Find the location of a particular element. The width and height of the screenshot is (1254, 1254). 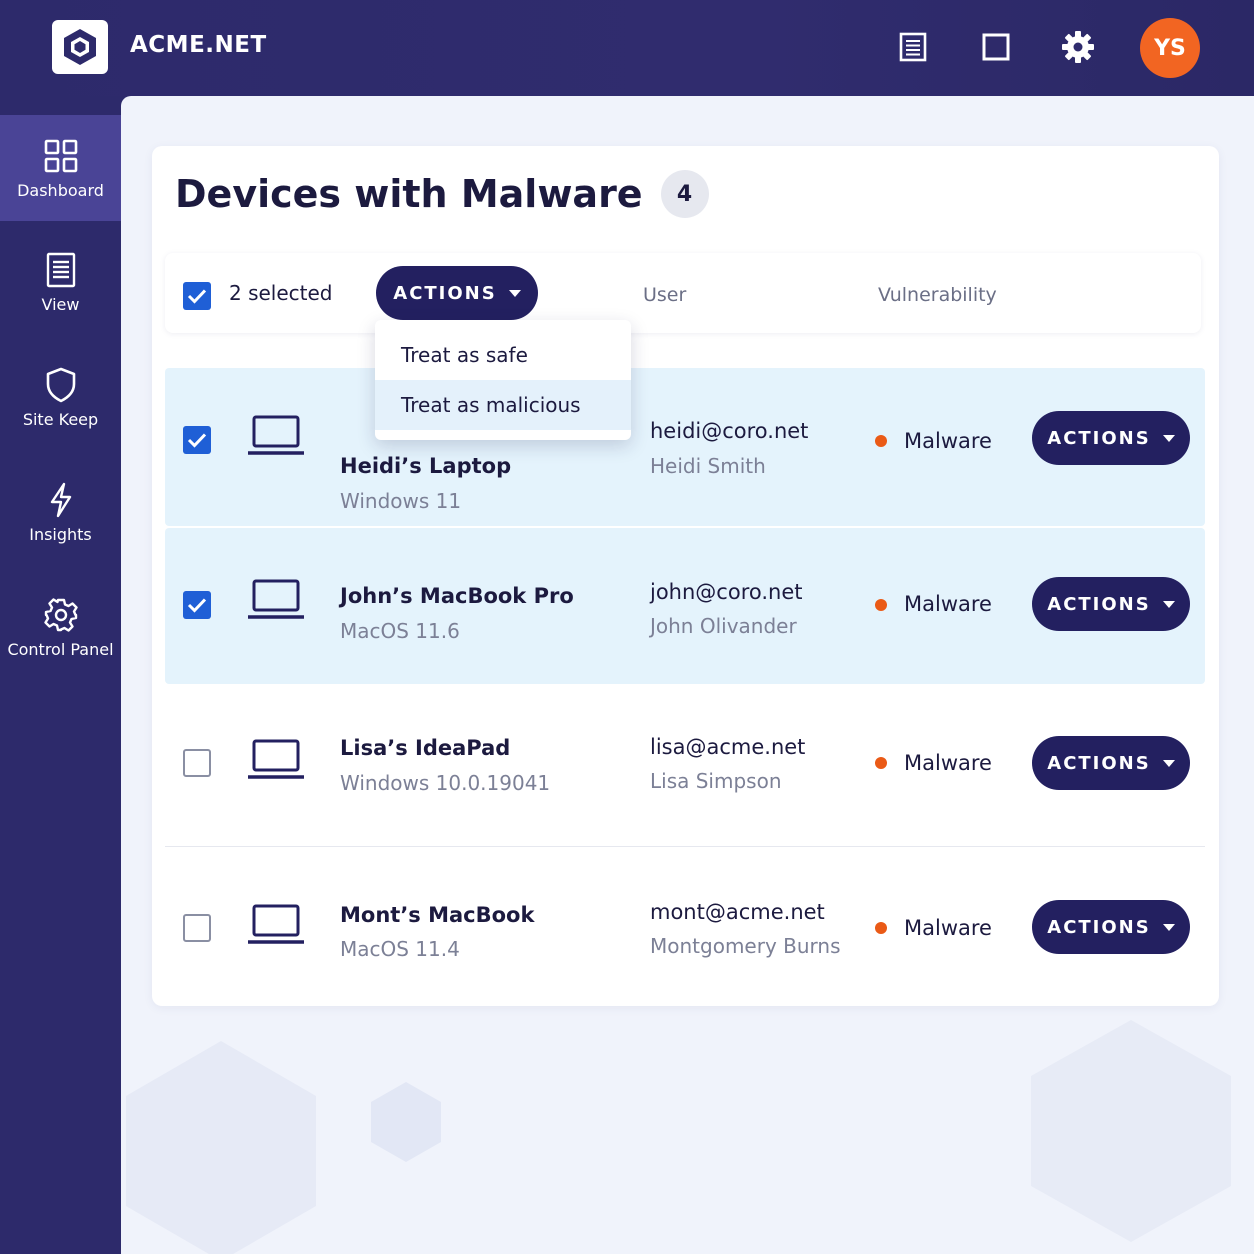

device-name: Lisa’s IdeaPad is located at coordinates (425, 748).